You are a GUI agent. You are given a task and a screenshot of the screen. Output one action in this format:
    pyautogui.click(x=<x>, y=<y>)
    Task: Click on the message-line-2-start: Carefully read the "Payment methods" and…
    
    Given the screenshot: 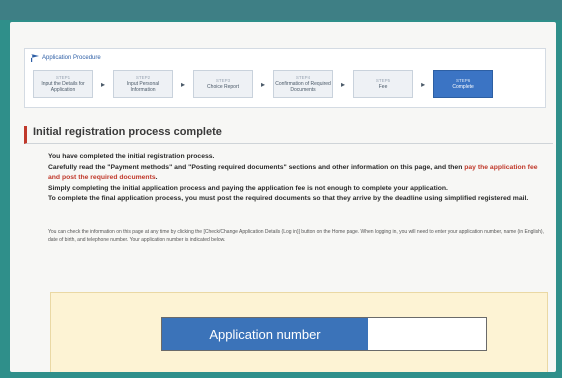 What is the action you would take?
    pyautogui.click(x=256, y=167)
    